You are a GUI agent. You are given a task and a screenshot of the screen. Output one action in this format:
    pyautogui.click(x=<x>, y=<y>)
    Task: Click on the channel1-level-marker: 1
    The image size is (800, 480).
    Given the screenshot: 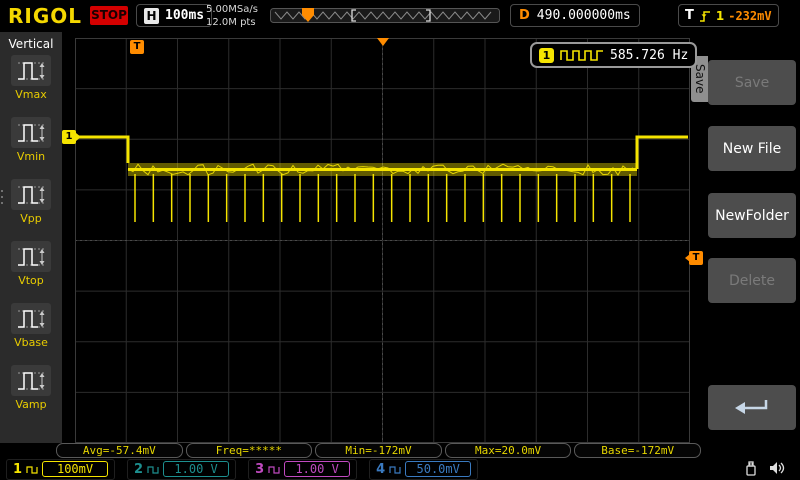 What is the action you would take?
    pyautogui.click(x=71, y=137)
    